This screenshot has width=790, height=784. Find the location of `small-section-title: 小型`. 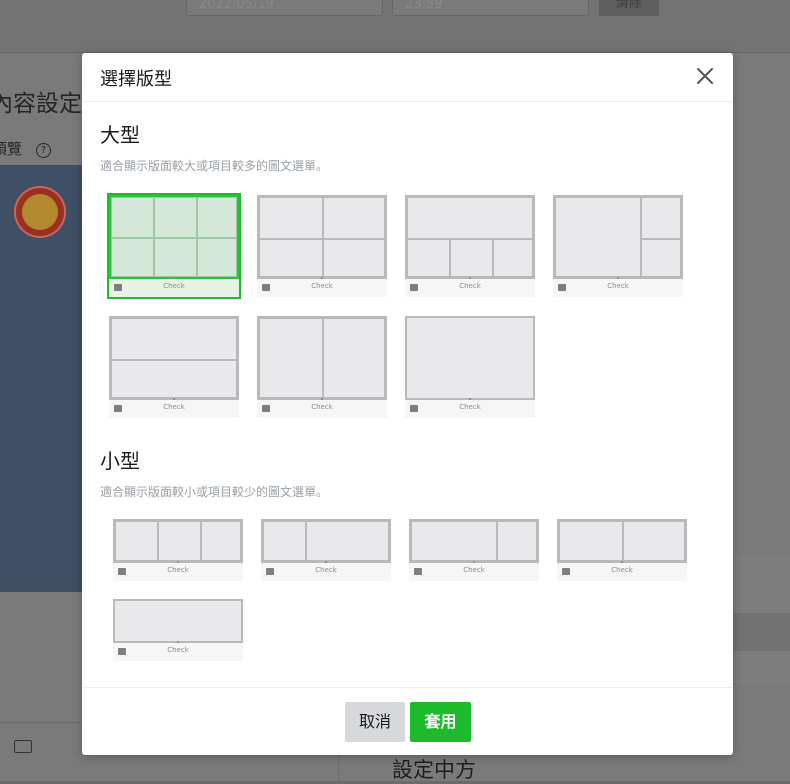

small-section-title: 小型 is located at coordinates (120, 461).